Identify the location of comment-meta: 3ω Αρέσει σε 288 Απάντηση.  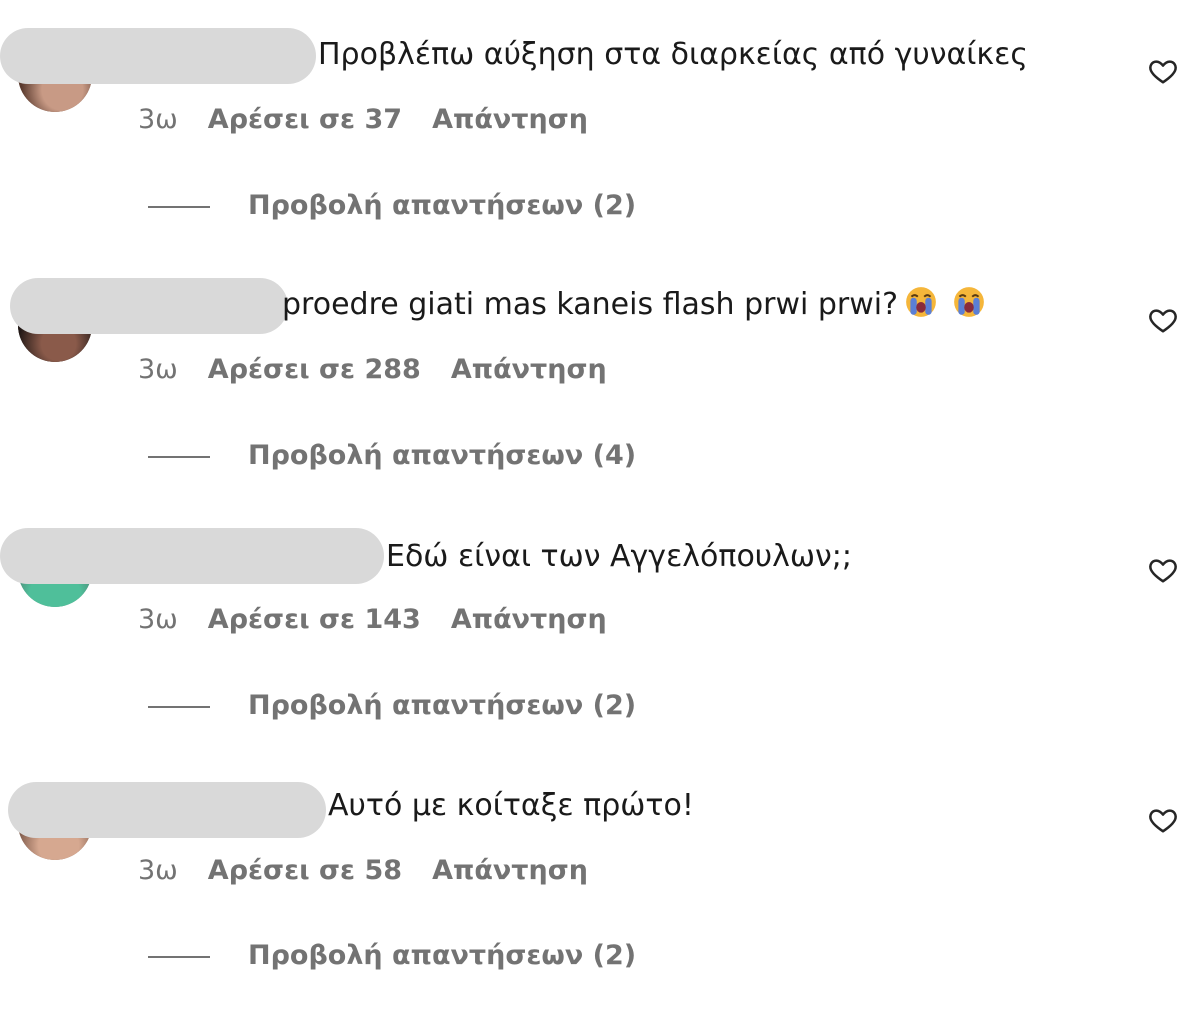
(372, 370).